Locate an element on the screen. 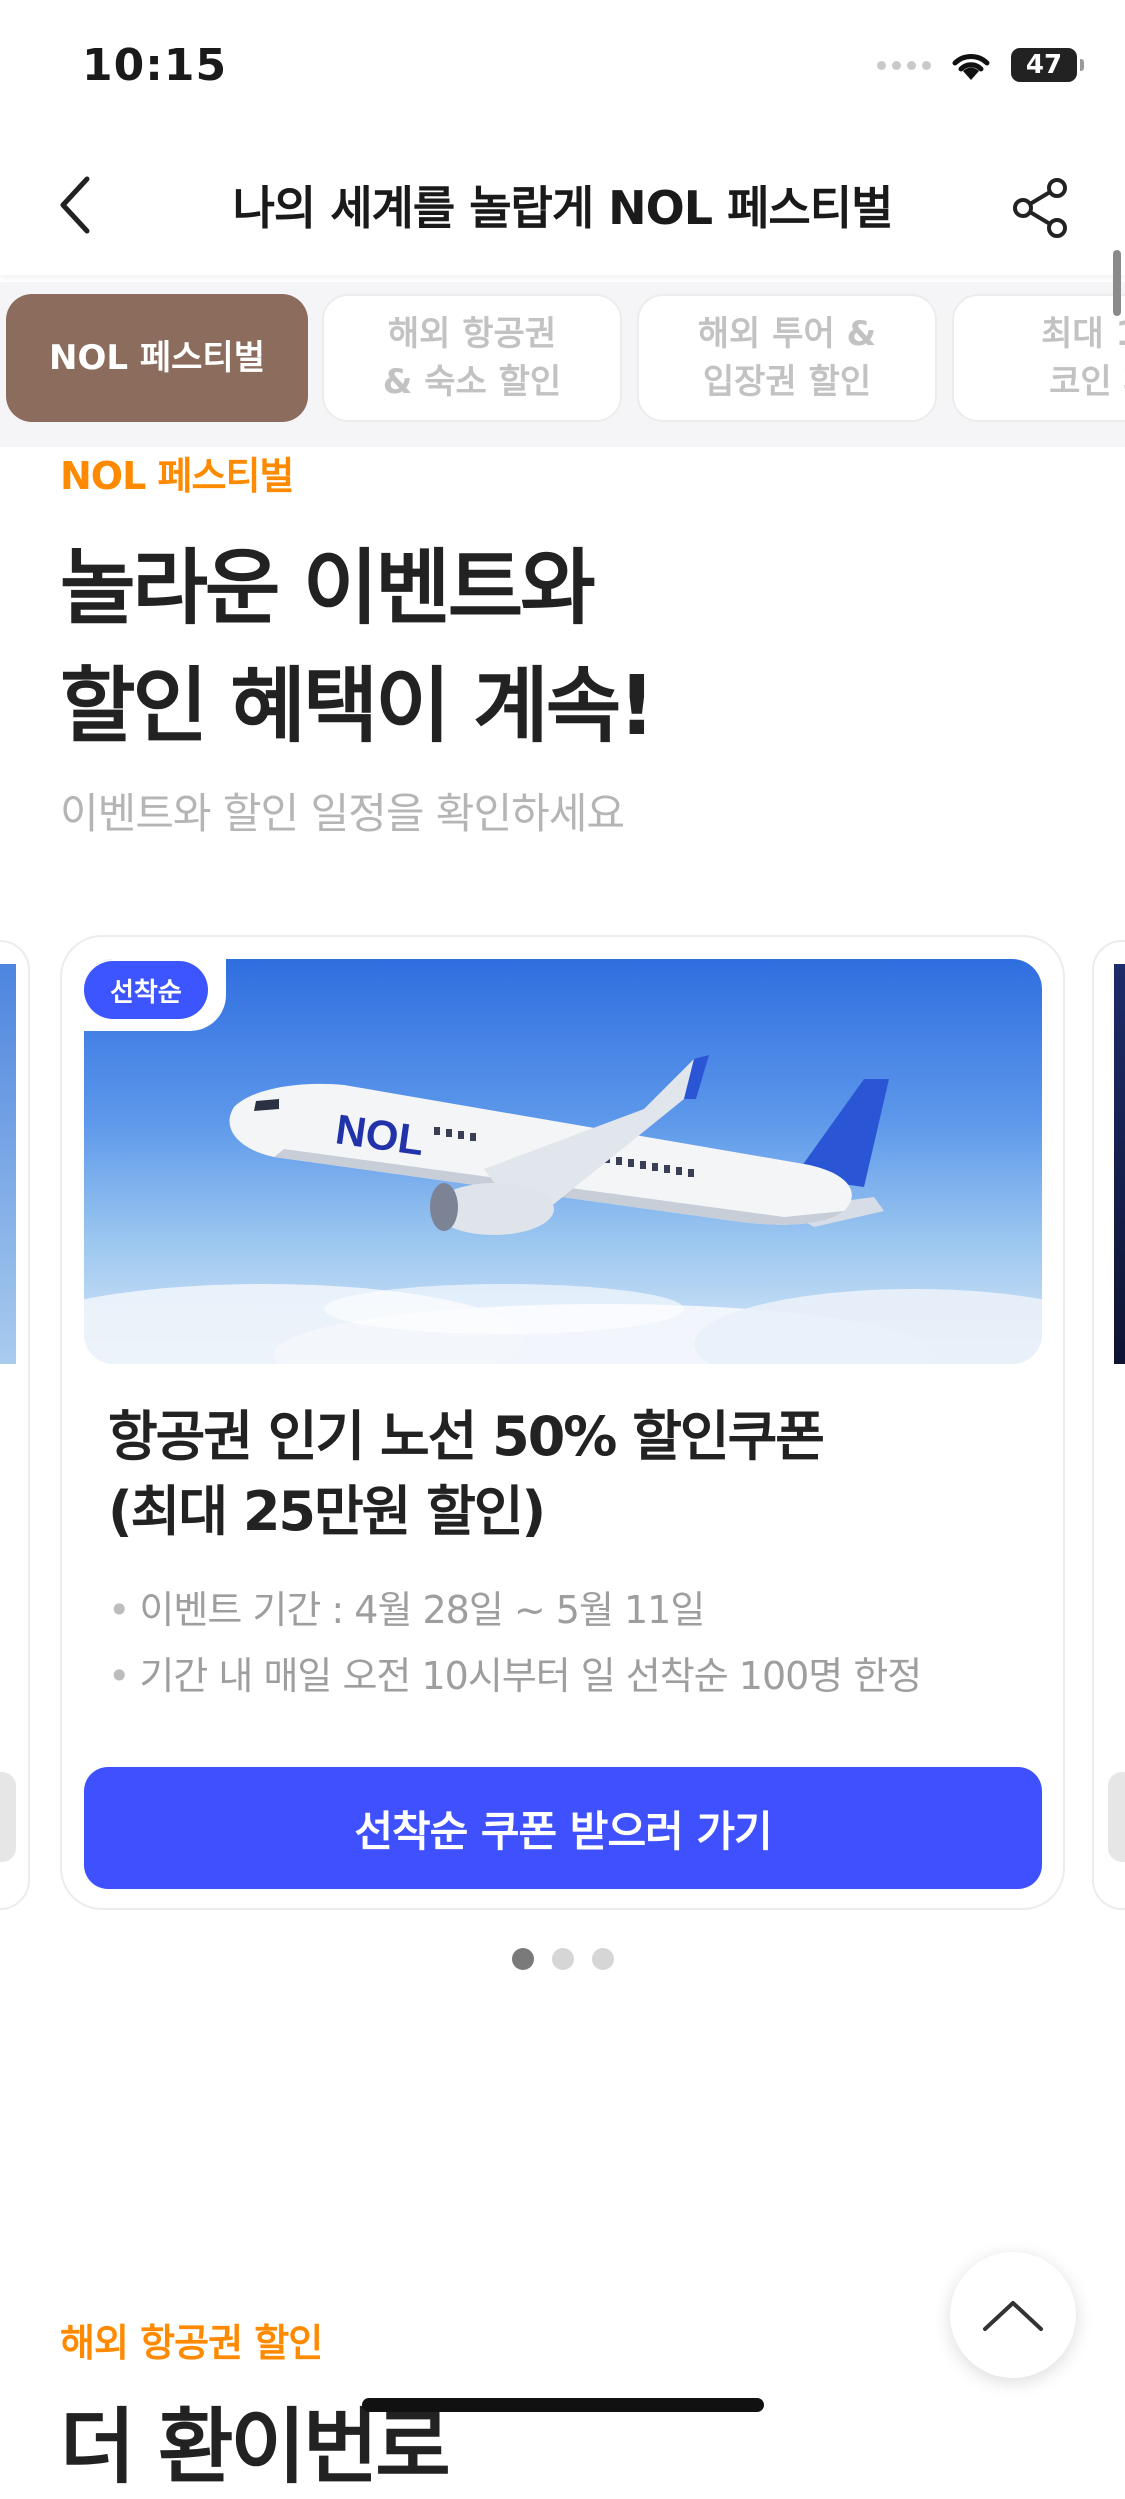  share-icon is located at coordinates (1040, 208).